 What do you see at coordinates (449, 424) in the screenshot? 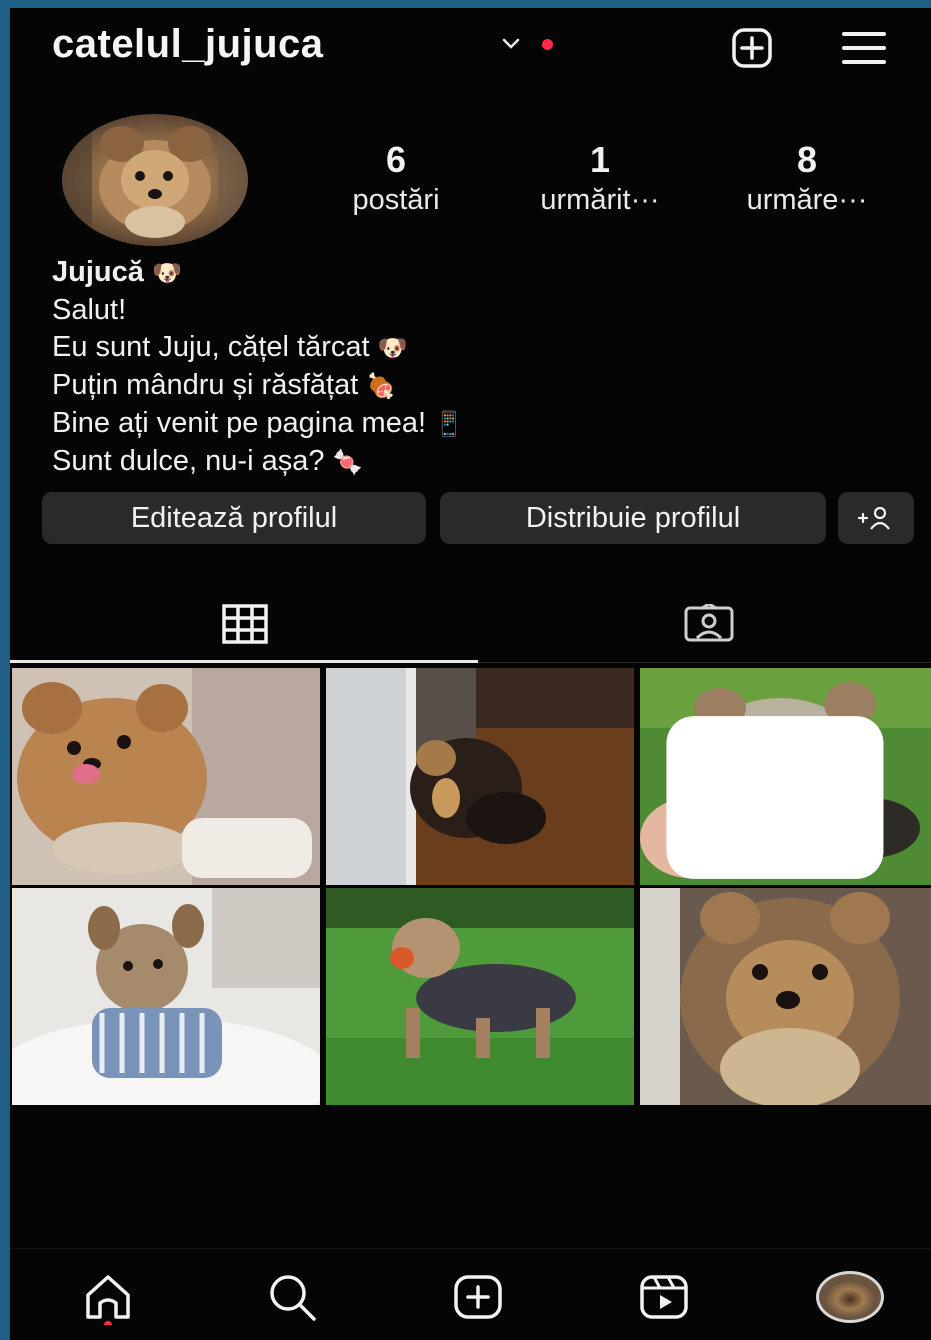
I see `phone-emoji: 📱` at bounding box center [449, 424].